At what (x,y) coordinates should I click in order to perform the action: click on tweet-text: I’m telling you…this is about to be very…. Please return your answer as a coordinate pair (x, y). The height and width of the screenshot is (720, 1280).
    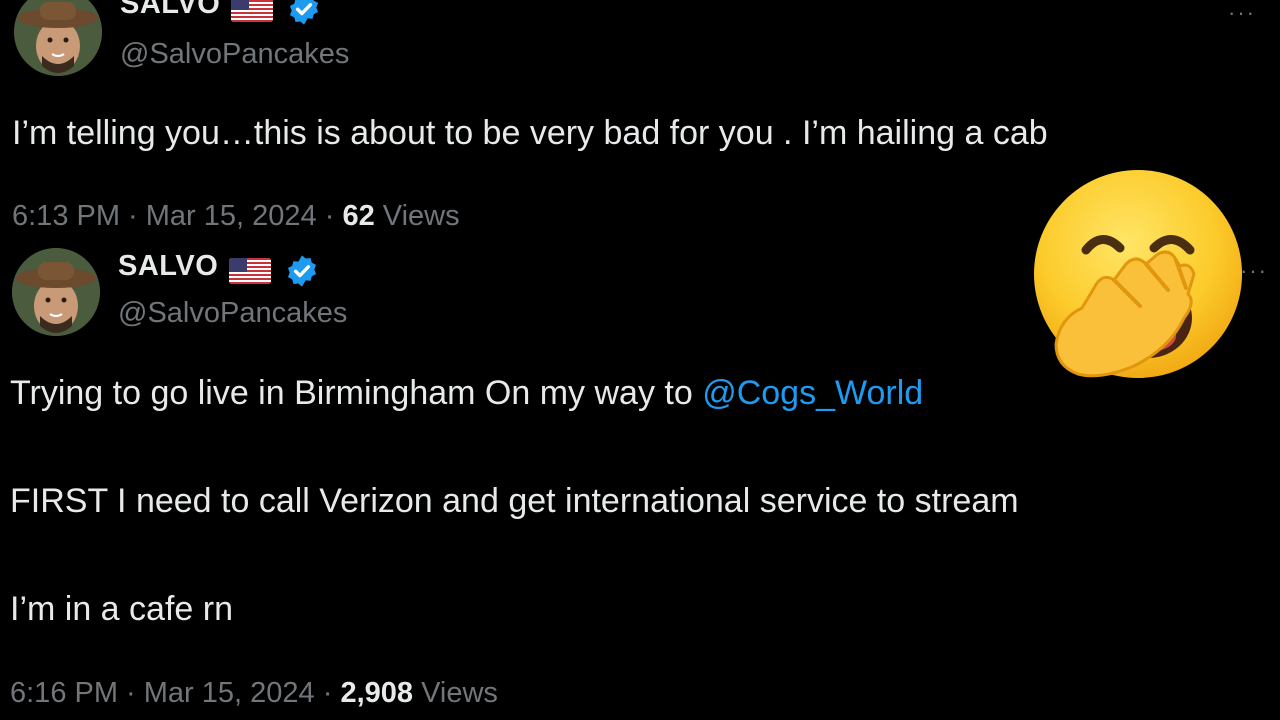
    Looking at the image, I should click on (530, 133).